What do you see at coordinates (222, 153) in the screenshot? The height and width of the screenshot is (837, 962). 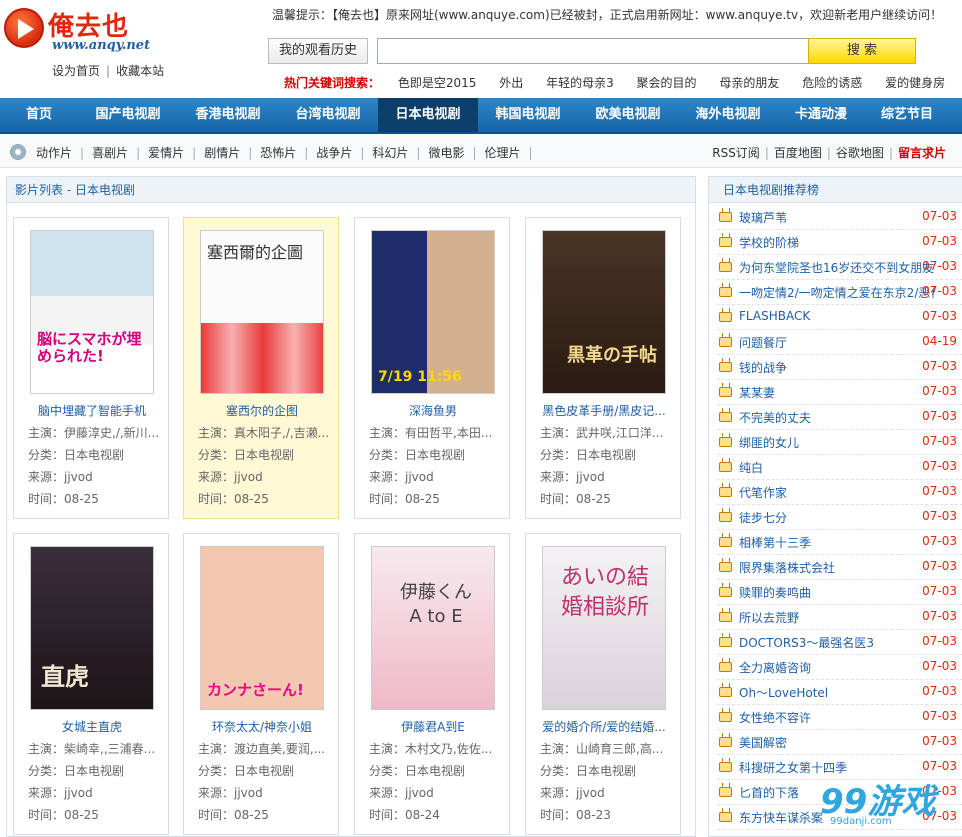 I see `category-drama: 剧情片` at bounding box center [222, 153].